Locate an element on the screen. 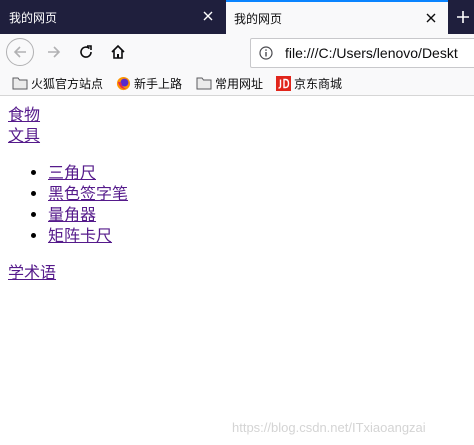 The image size is (474, 445). url-bar: file:///C:/Users/lenovo/Deskt is located at coordinates (362, 53).